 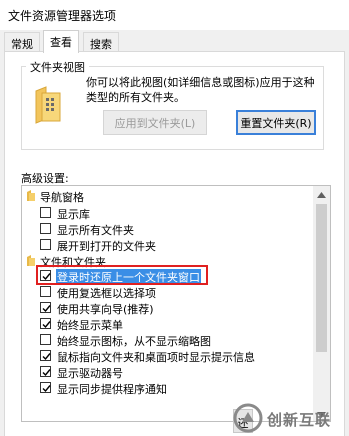 What do you see at coordinates (45, 178) in the screenshot?
I see `advanced-settings-label: 高级设置:` at bounding box center [45, 178].